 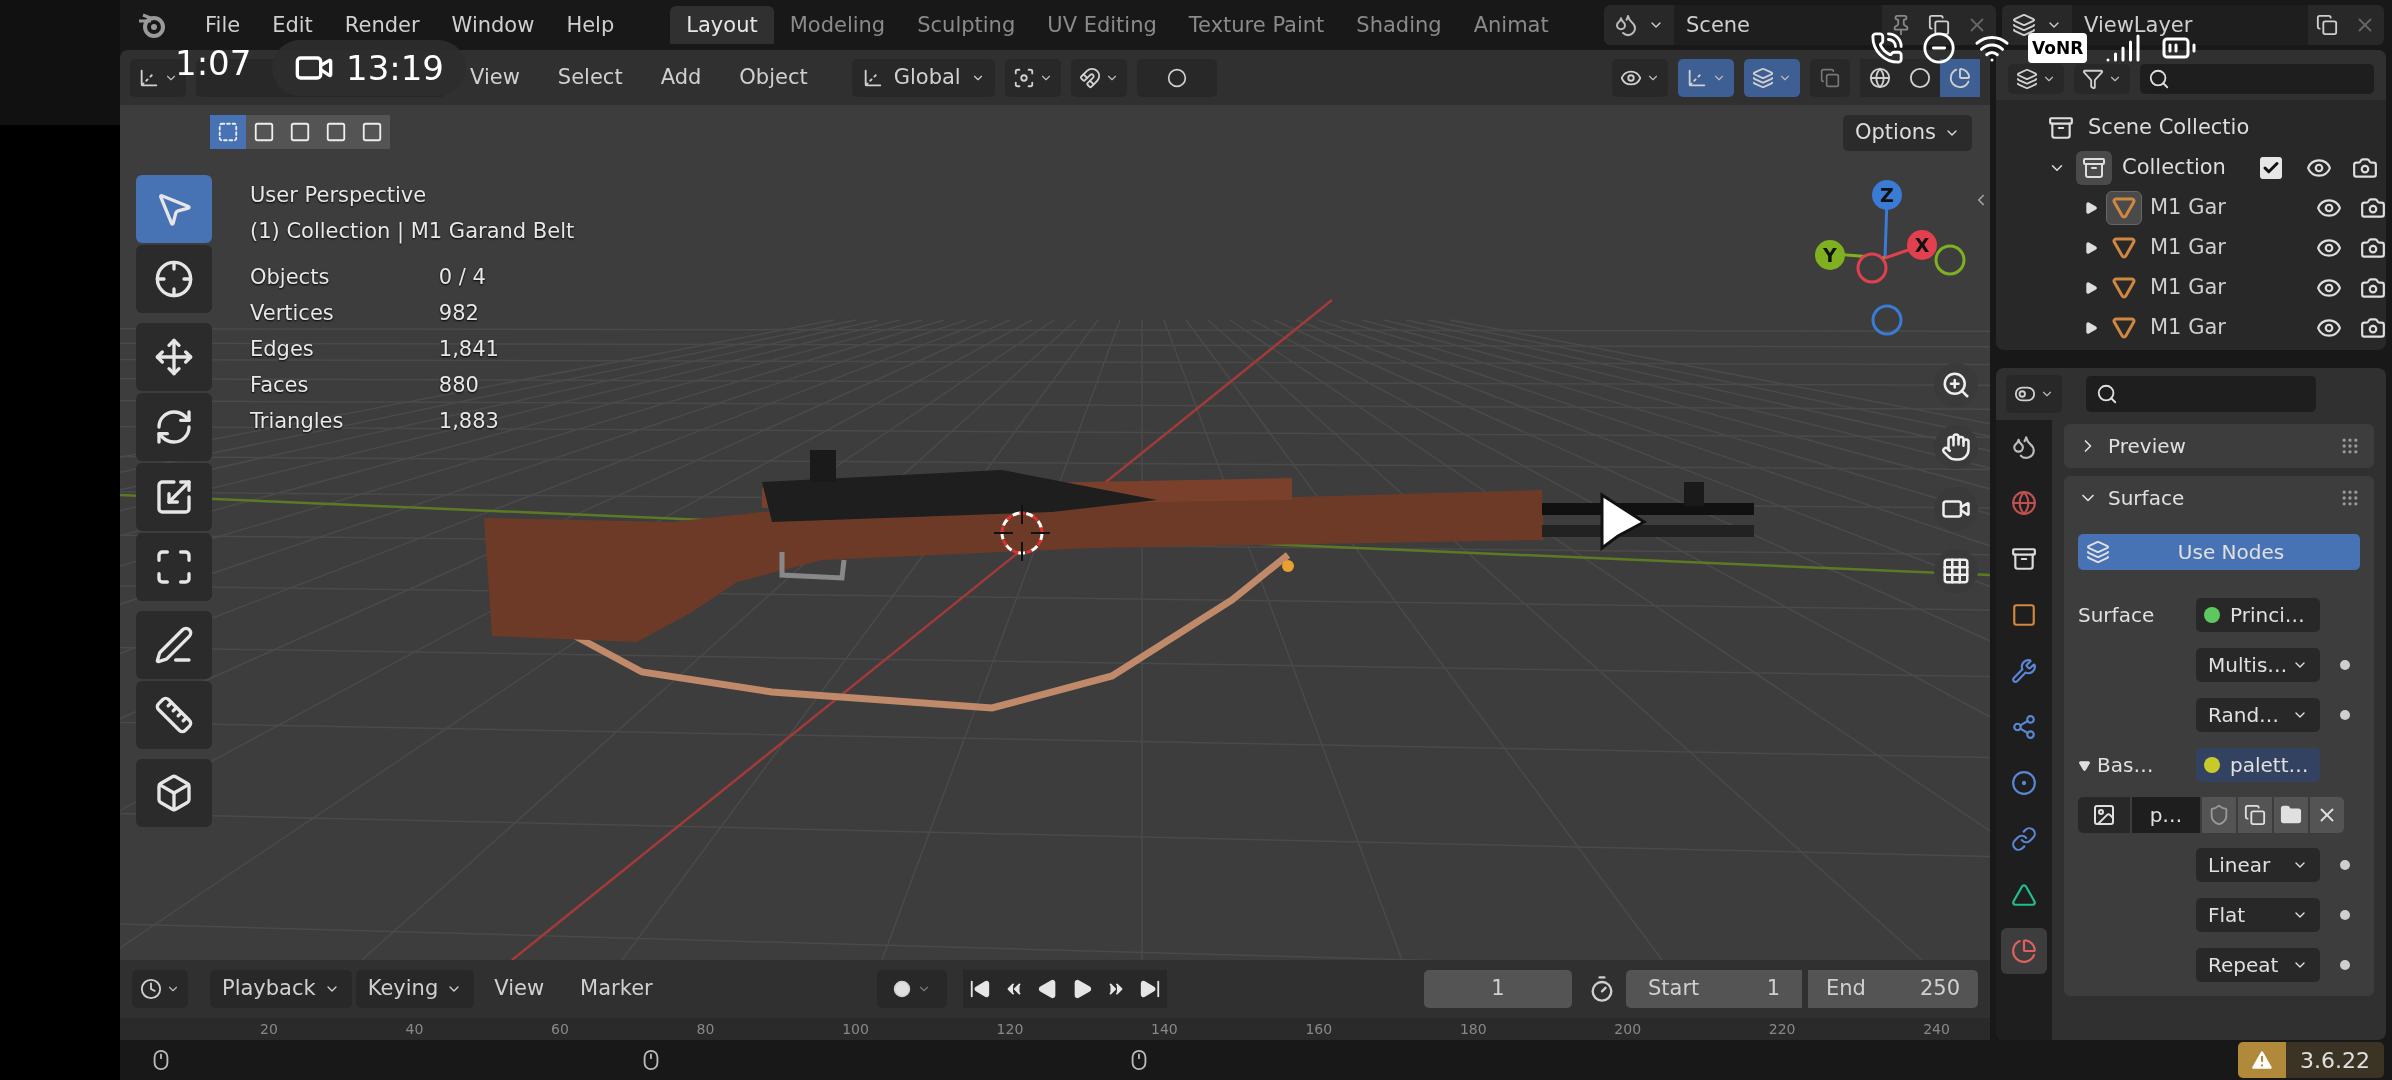 I want to click on new-scene-icon, so click(x=1939, y=25).